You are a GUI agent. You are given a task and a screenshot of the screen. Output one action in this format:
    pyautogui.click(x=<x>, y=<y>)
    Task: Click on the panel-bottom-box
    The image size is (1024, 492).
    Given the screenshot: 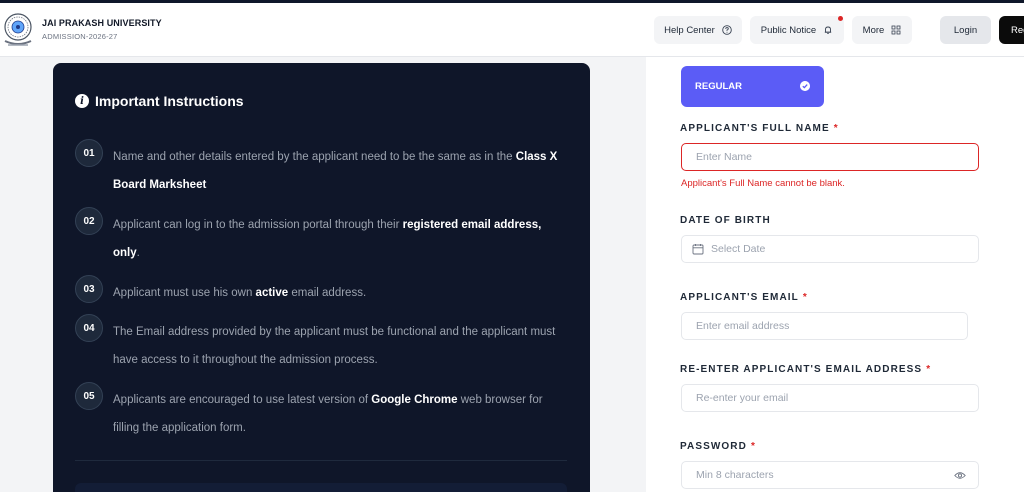 What is the action you would take?
    pyautogui.click(x=321, y=487)
    